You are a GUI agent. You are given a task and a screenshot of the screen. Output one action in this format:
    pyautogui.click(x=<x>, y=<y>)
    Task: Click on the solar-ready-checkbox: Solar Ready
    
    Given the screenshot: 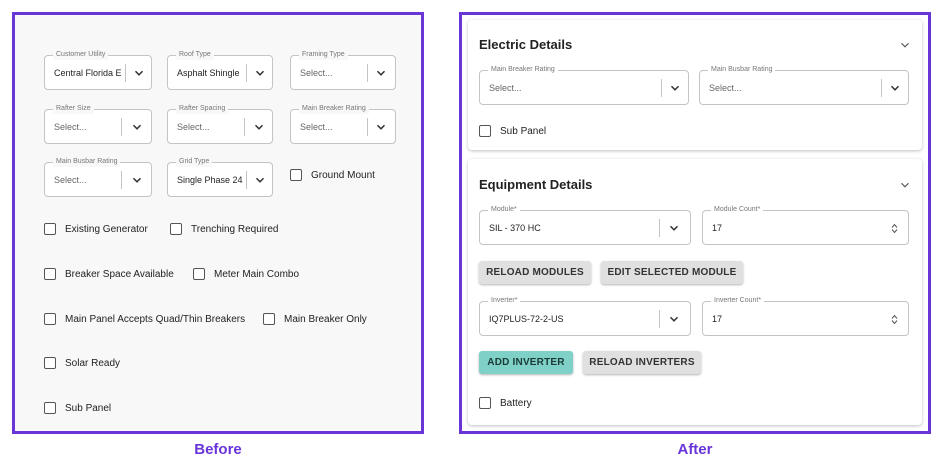 What is the action you would take?
    pyautogui.click(x=82, y=363)
    